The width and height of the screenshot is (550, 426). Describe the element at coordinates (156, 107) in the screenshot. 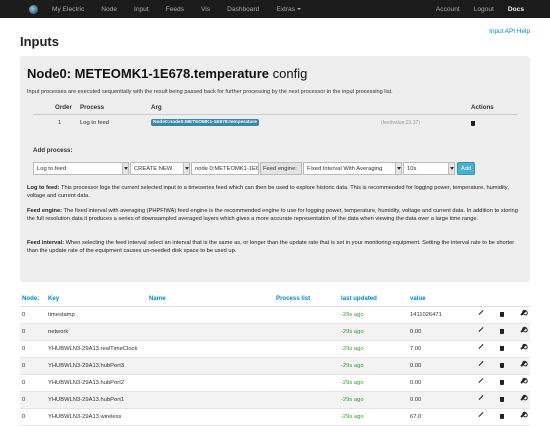

I see `col-arg: Arg` at that location.